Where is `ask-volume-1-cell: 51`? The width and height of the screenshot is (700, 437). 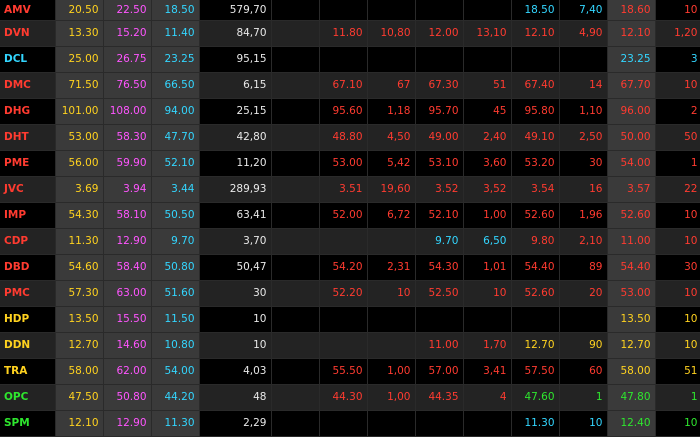 ask-volume-1-cell: 51 is located at coordinates (677, 371).